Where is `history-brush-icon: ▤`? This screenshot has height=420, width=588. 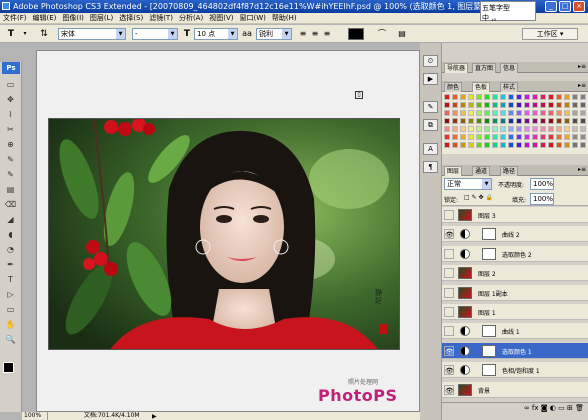 history-brush-icon: ▤ is located at coordinates (10, 189).